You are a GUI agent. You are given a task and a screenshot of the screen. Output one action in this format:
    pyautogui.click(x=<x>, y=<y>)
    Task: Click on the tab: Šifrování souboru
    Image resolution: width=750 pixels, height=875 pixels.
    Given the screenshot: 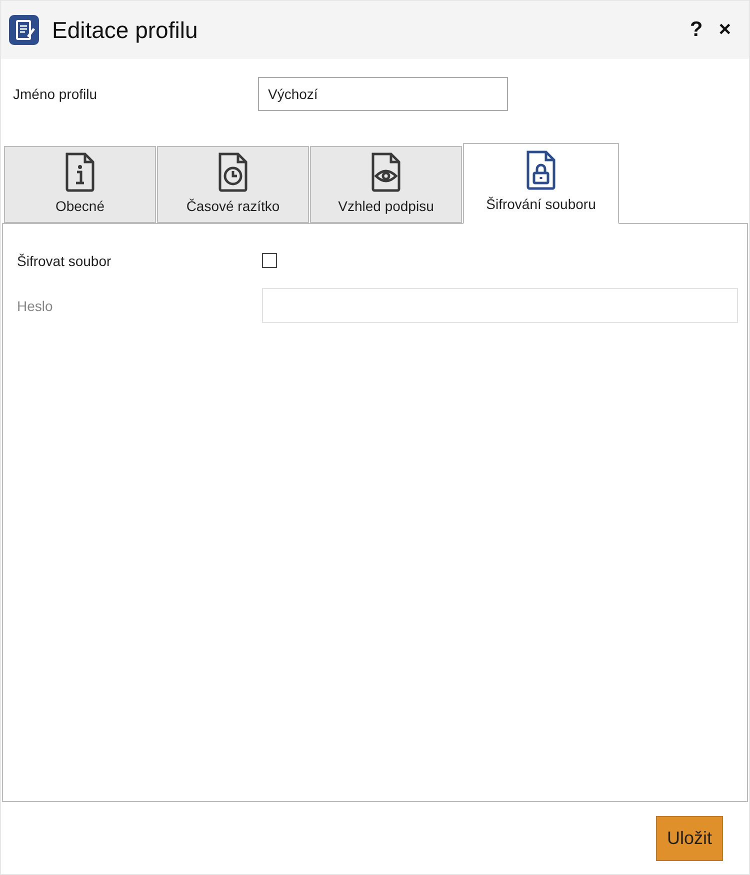 What is the action you would take?
    pyautogui.click(x=541, y=183)
    